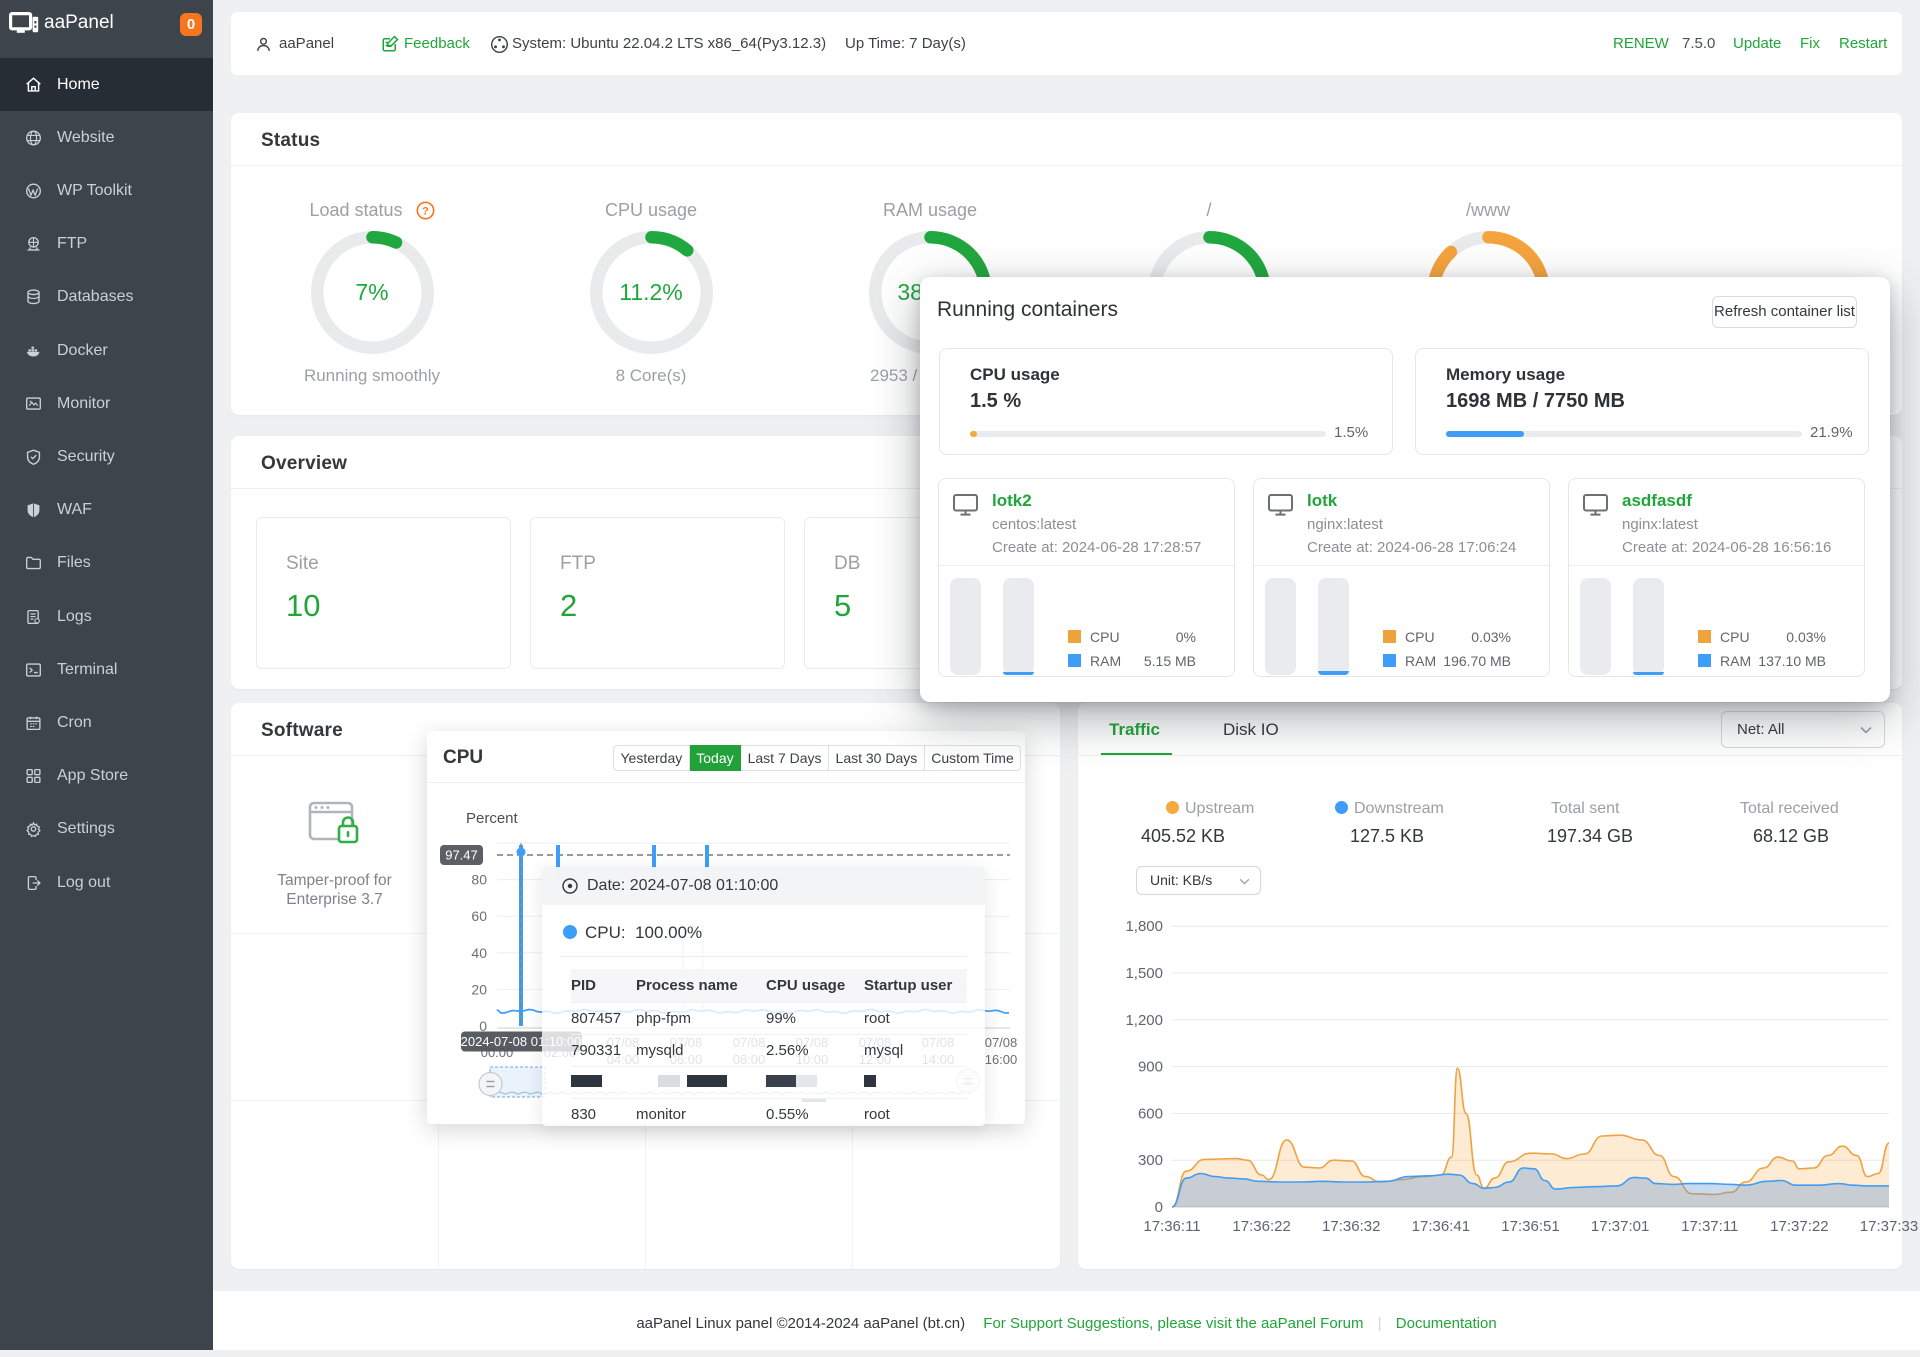  Describe the element at coordinates (1001, 1042) in the screenshot. I see `svg-text: 07/08` at that location.